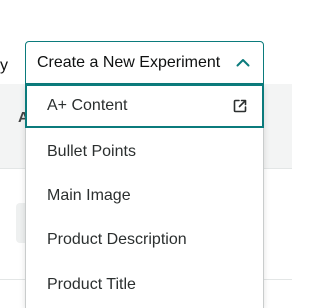  Describe the element at coordinates (117, 239) in the screenshot. I see `menu-item-label: Product Description` at that location.